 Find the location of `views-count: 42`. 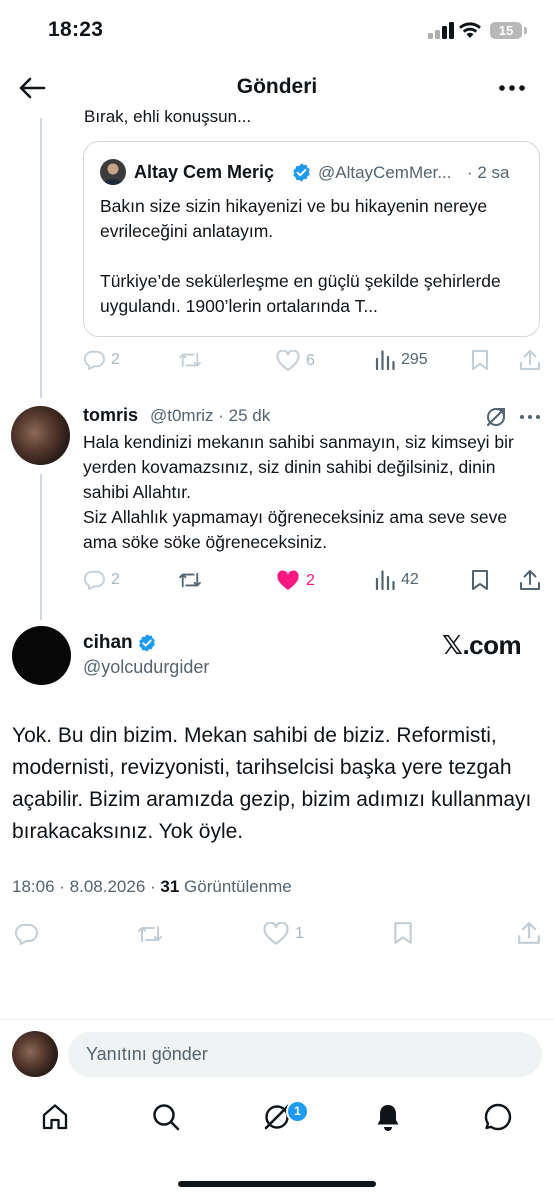

views-count: 42 is located at coordinates (410, 579).